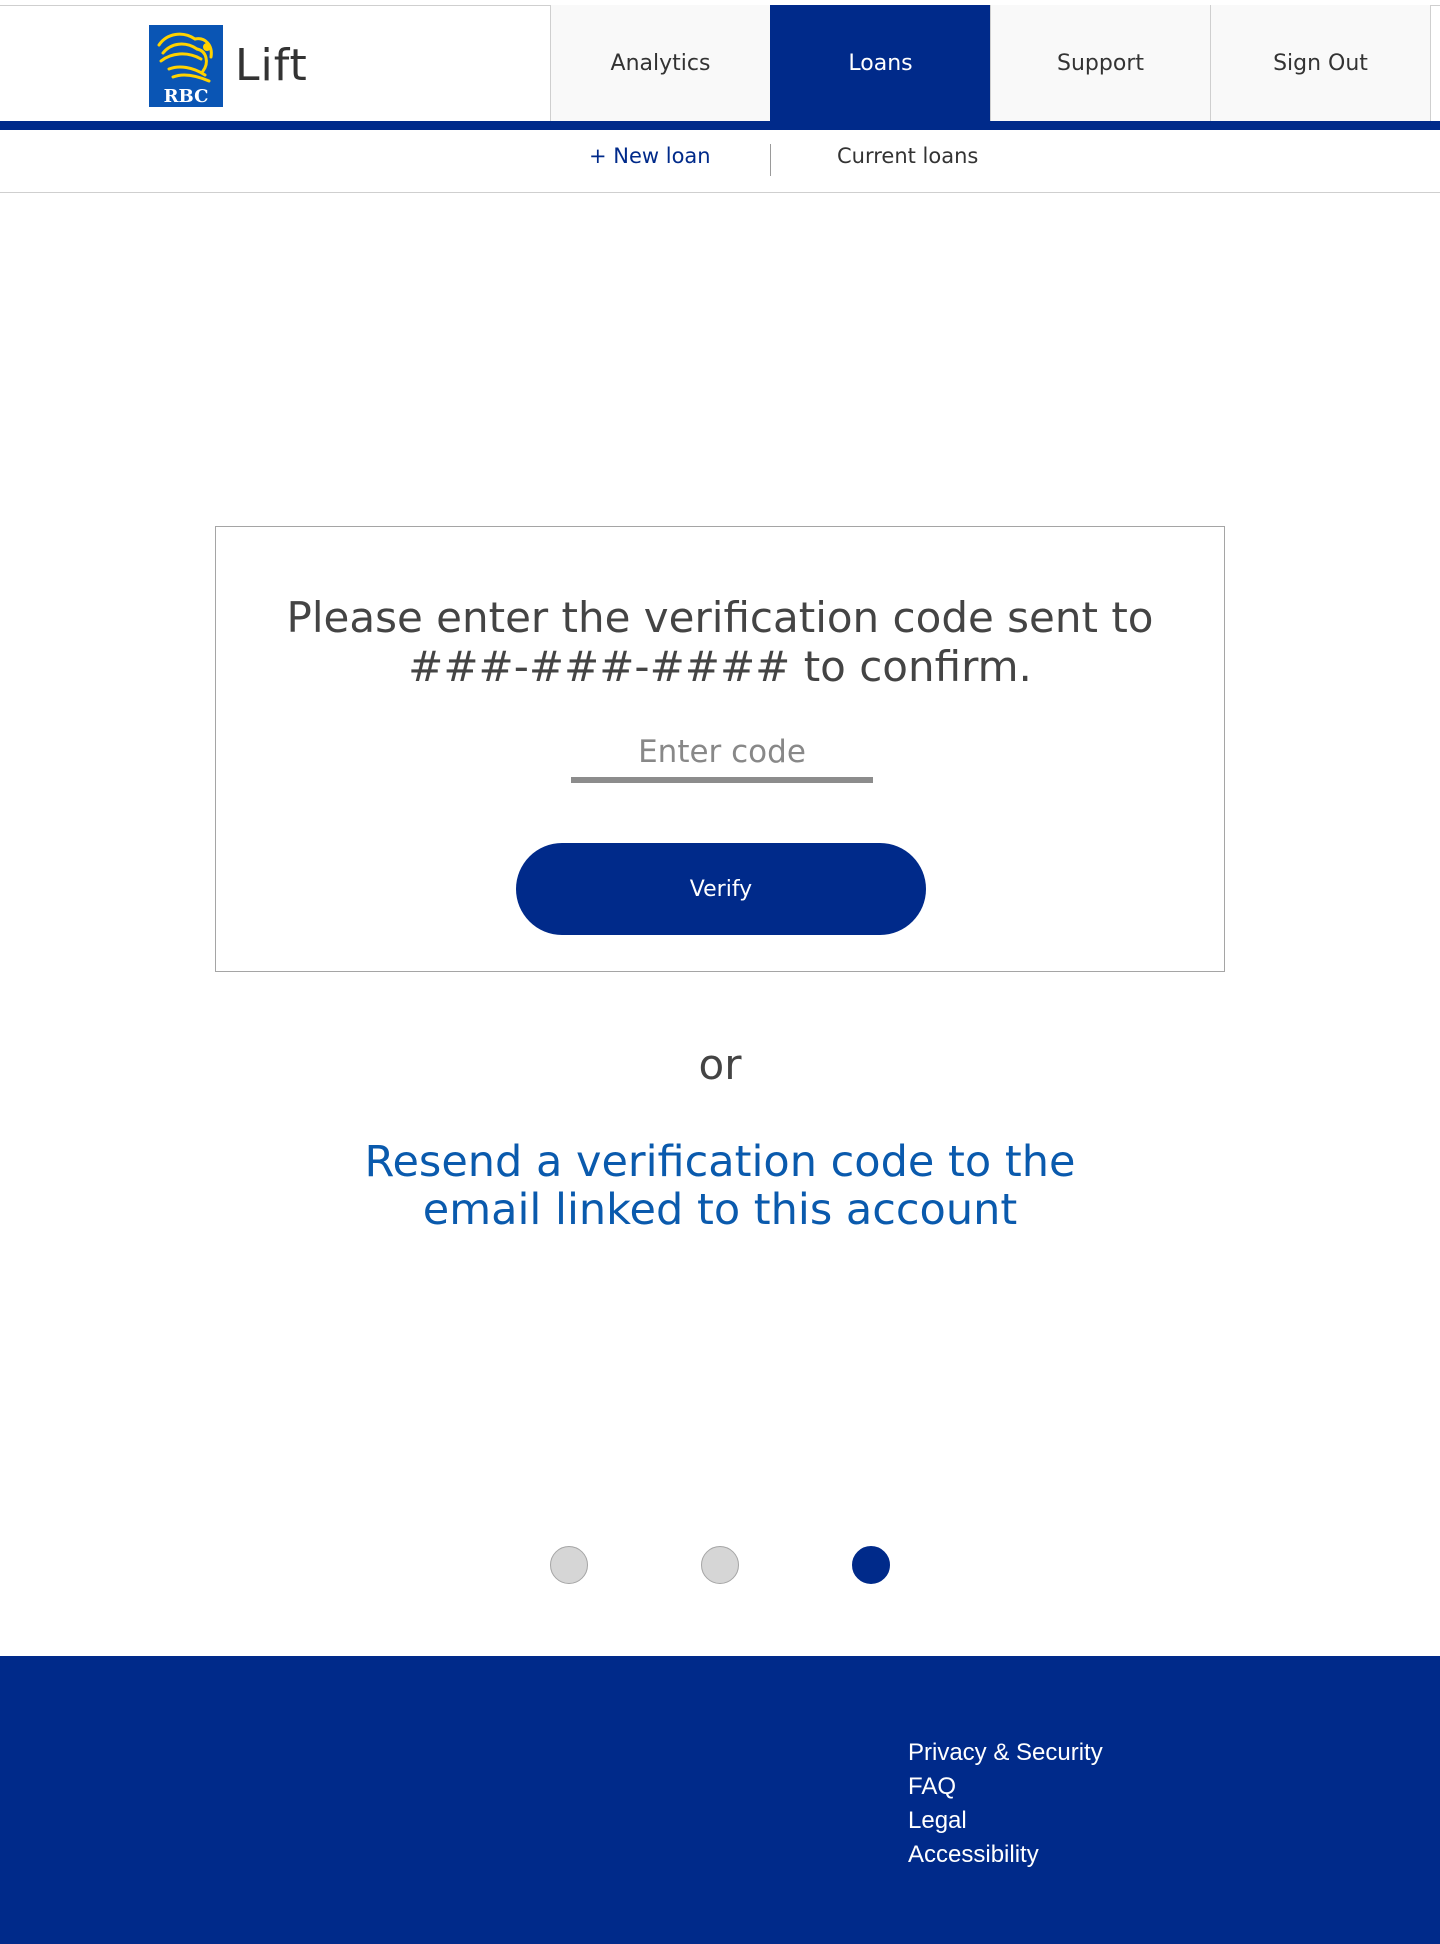 This screenshot has width=1440, height=1944. What do you see at coordinates (722, 755) in the screenshot?
I see `verification-code-input` at bounding box center [722, 755].